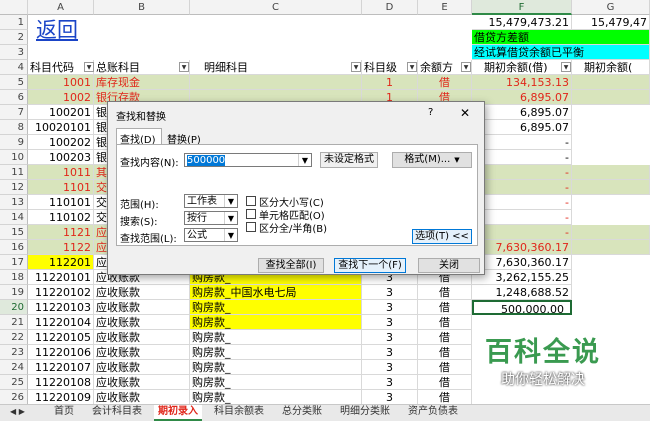 This screenshot has height=421, width=650. What do you see at coordinates (14, 202) in the screenshot?
I see `row-header-13: 13` at bounding box center [14, 202].